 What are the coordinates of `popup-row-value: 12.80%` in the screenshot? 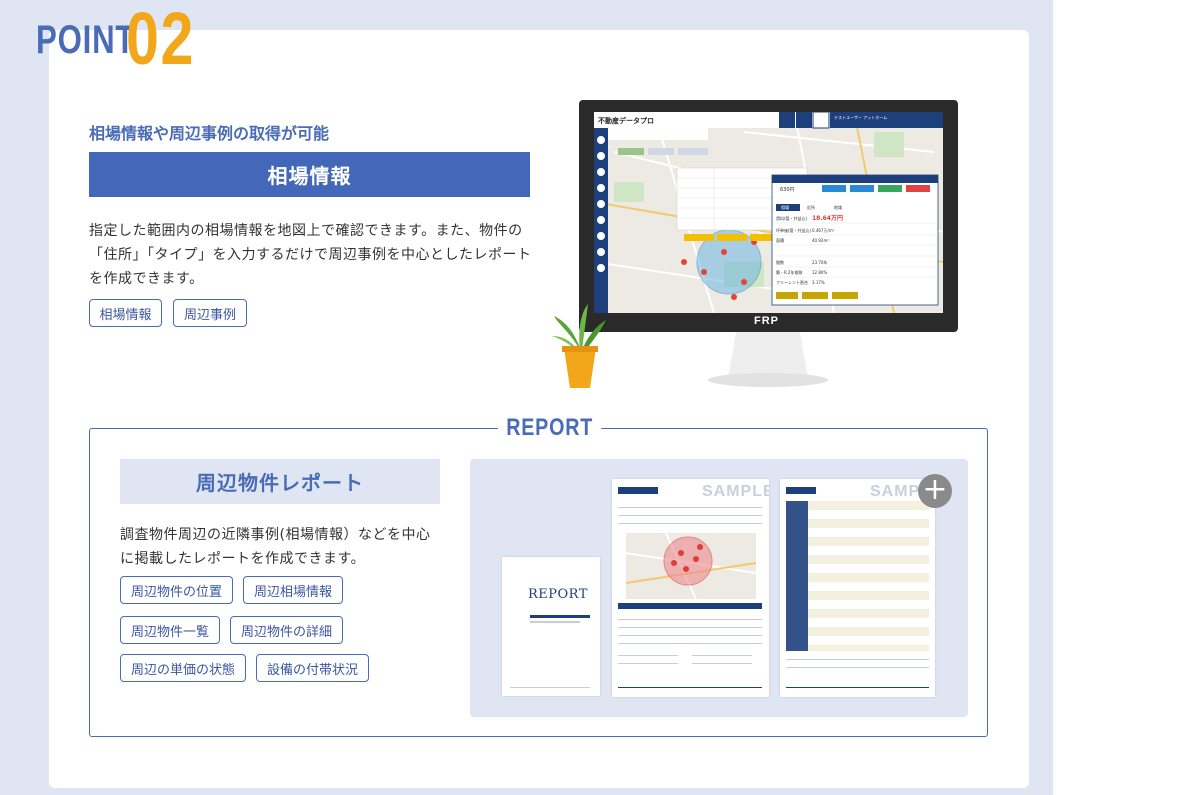 It's located at (819, 272).